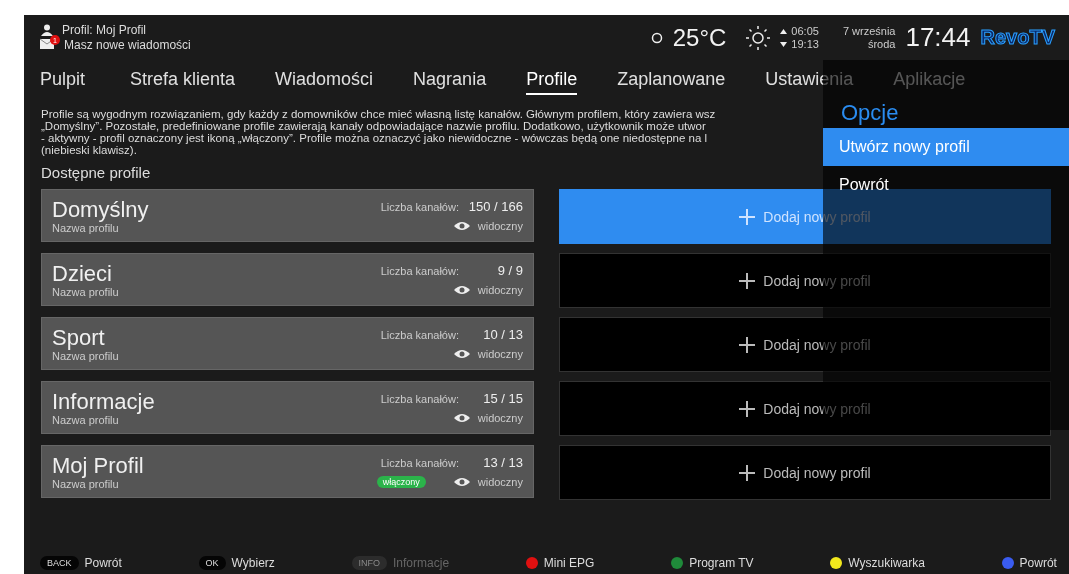 The height and width of the screenshot is (574, 1069). Describe the element at coordinates (502, 462) in the screenshot. I see `channels-count: 13 / 13` at that location.